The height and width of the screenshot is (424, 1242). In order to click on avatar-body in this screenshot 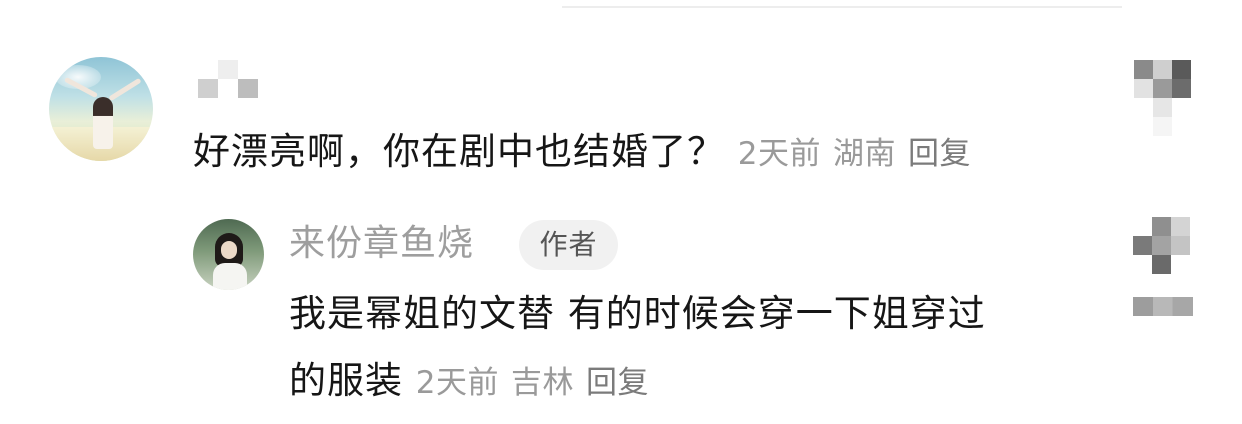, I will do `click(230, 276)`.